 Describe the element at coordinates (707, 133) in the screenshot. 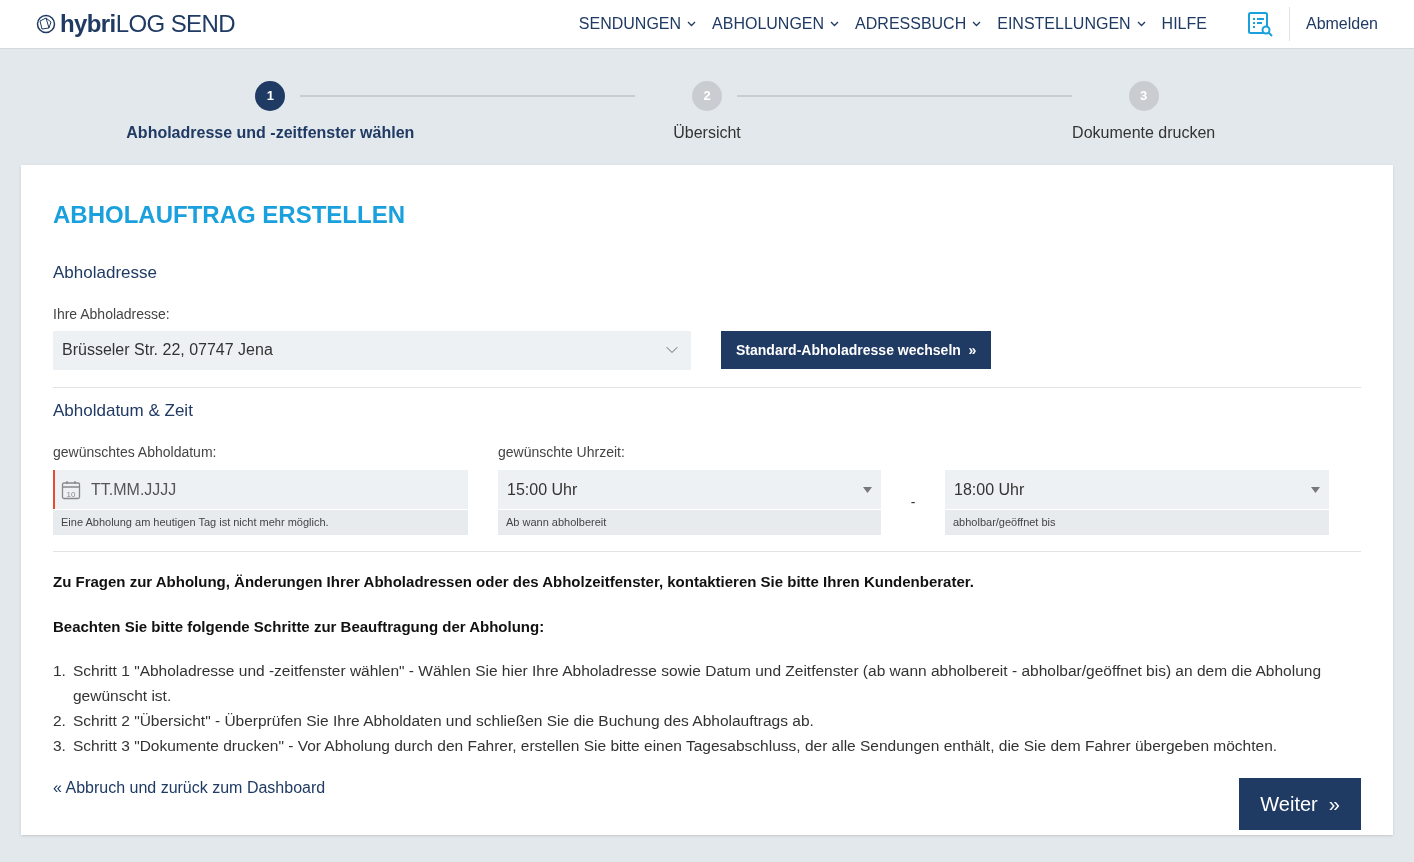

I see `step-label: Übersicht` at that location.